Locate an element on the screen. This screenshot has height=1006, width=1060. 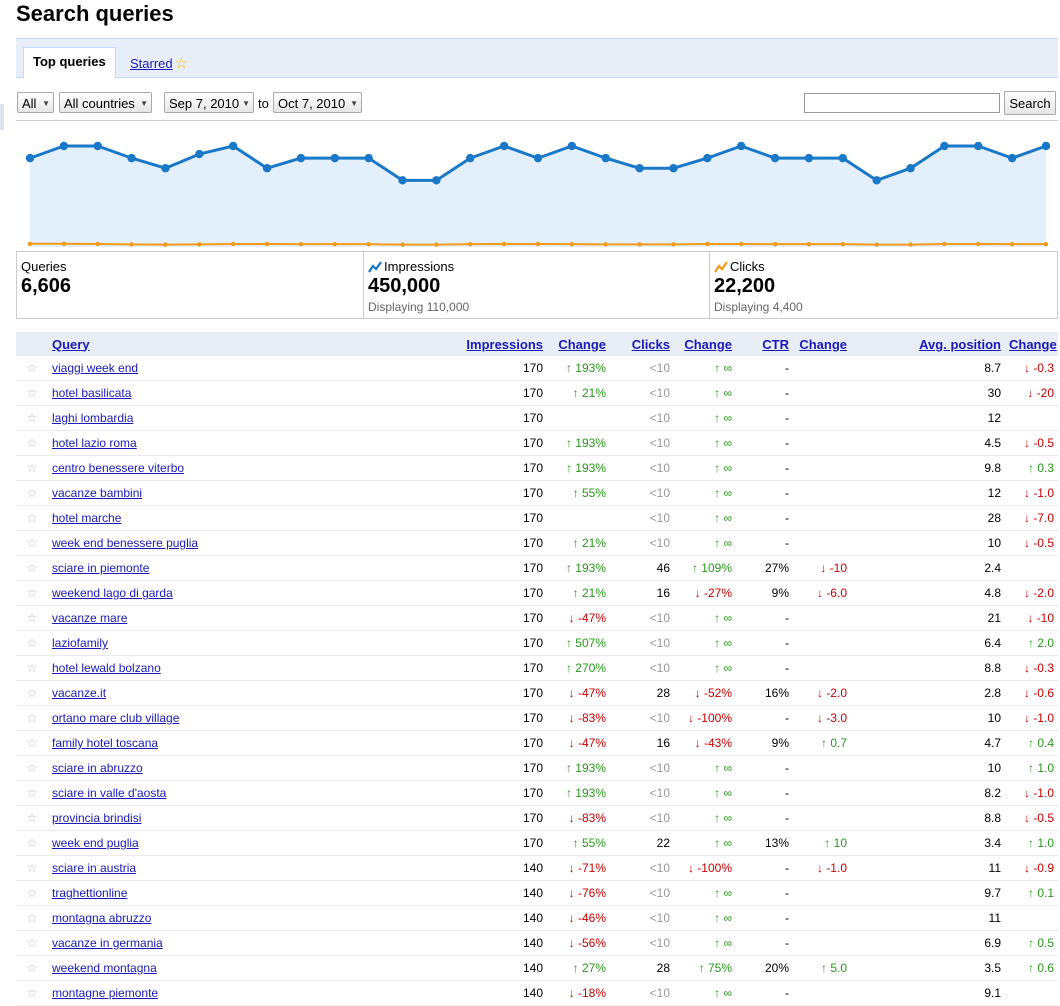
tab-starred: Starred ☆ is located at coordinates (159, 63).